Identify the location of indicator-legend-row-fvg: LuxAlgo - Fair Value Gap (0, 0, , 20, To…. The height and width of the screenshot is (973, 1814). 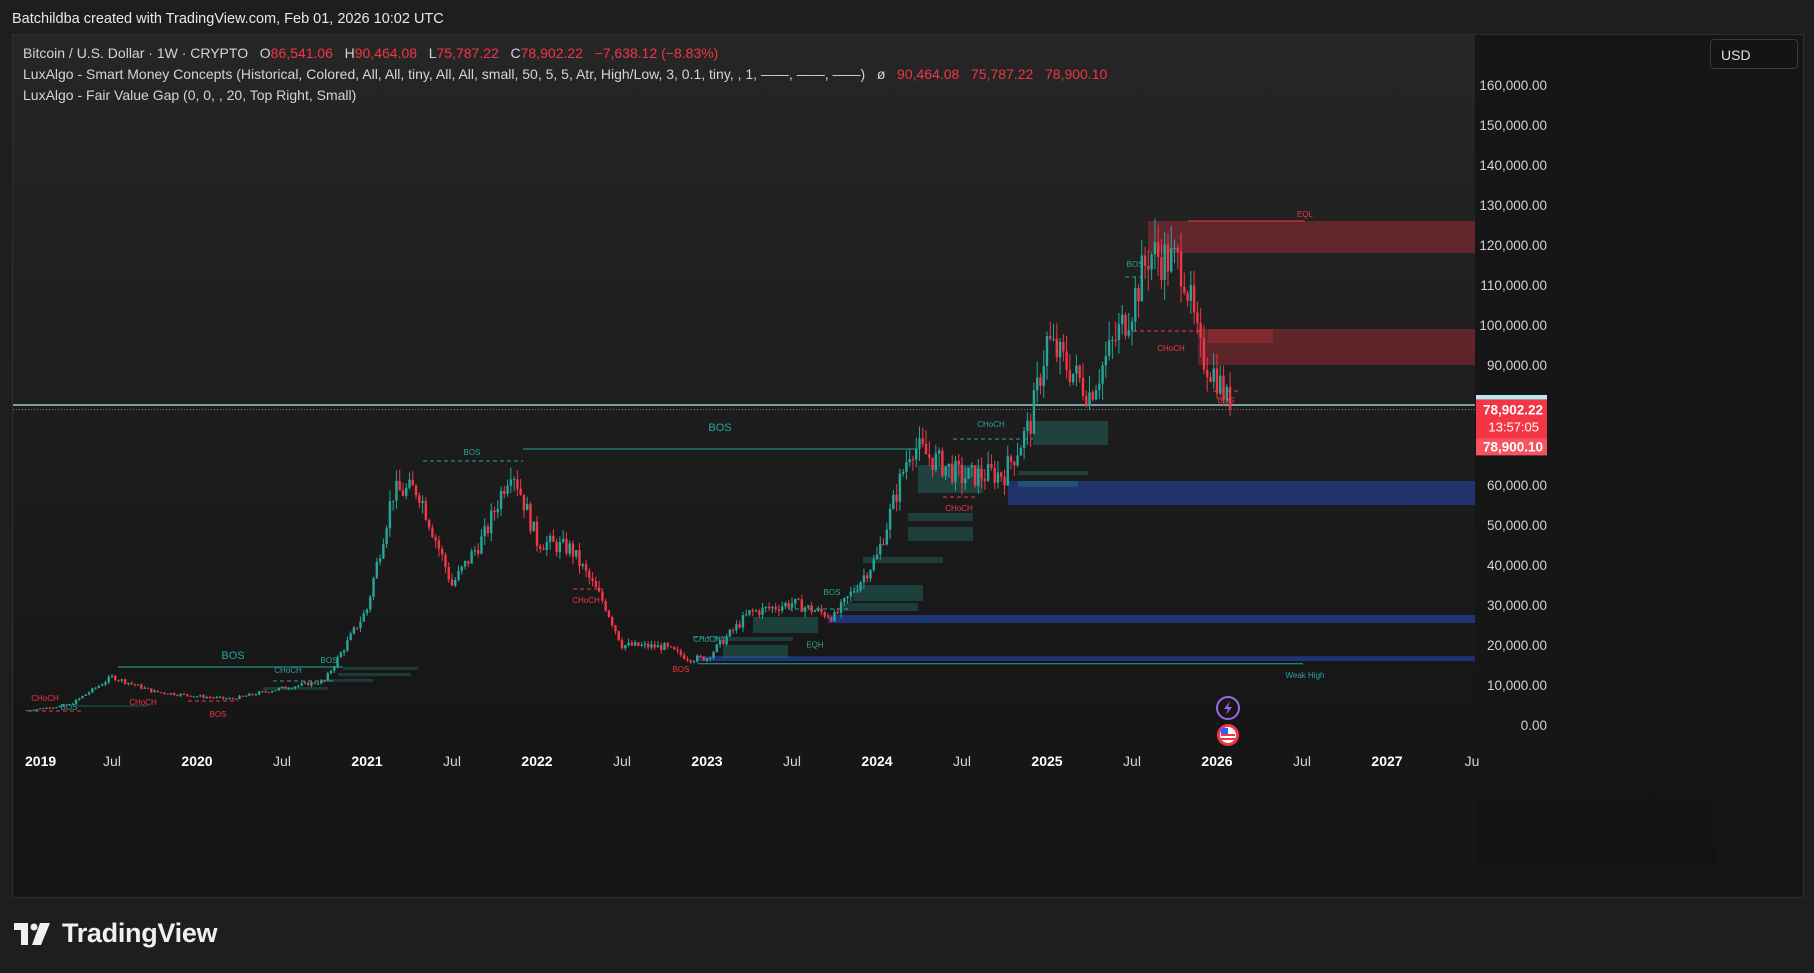
(565, 95).